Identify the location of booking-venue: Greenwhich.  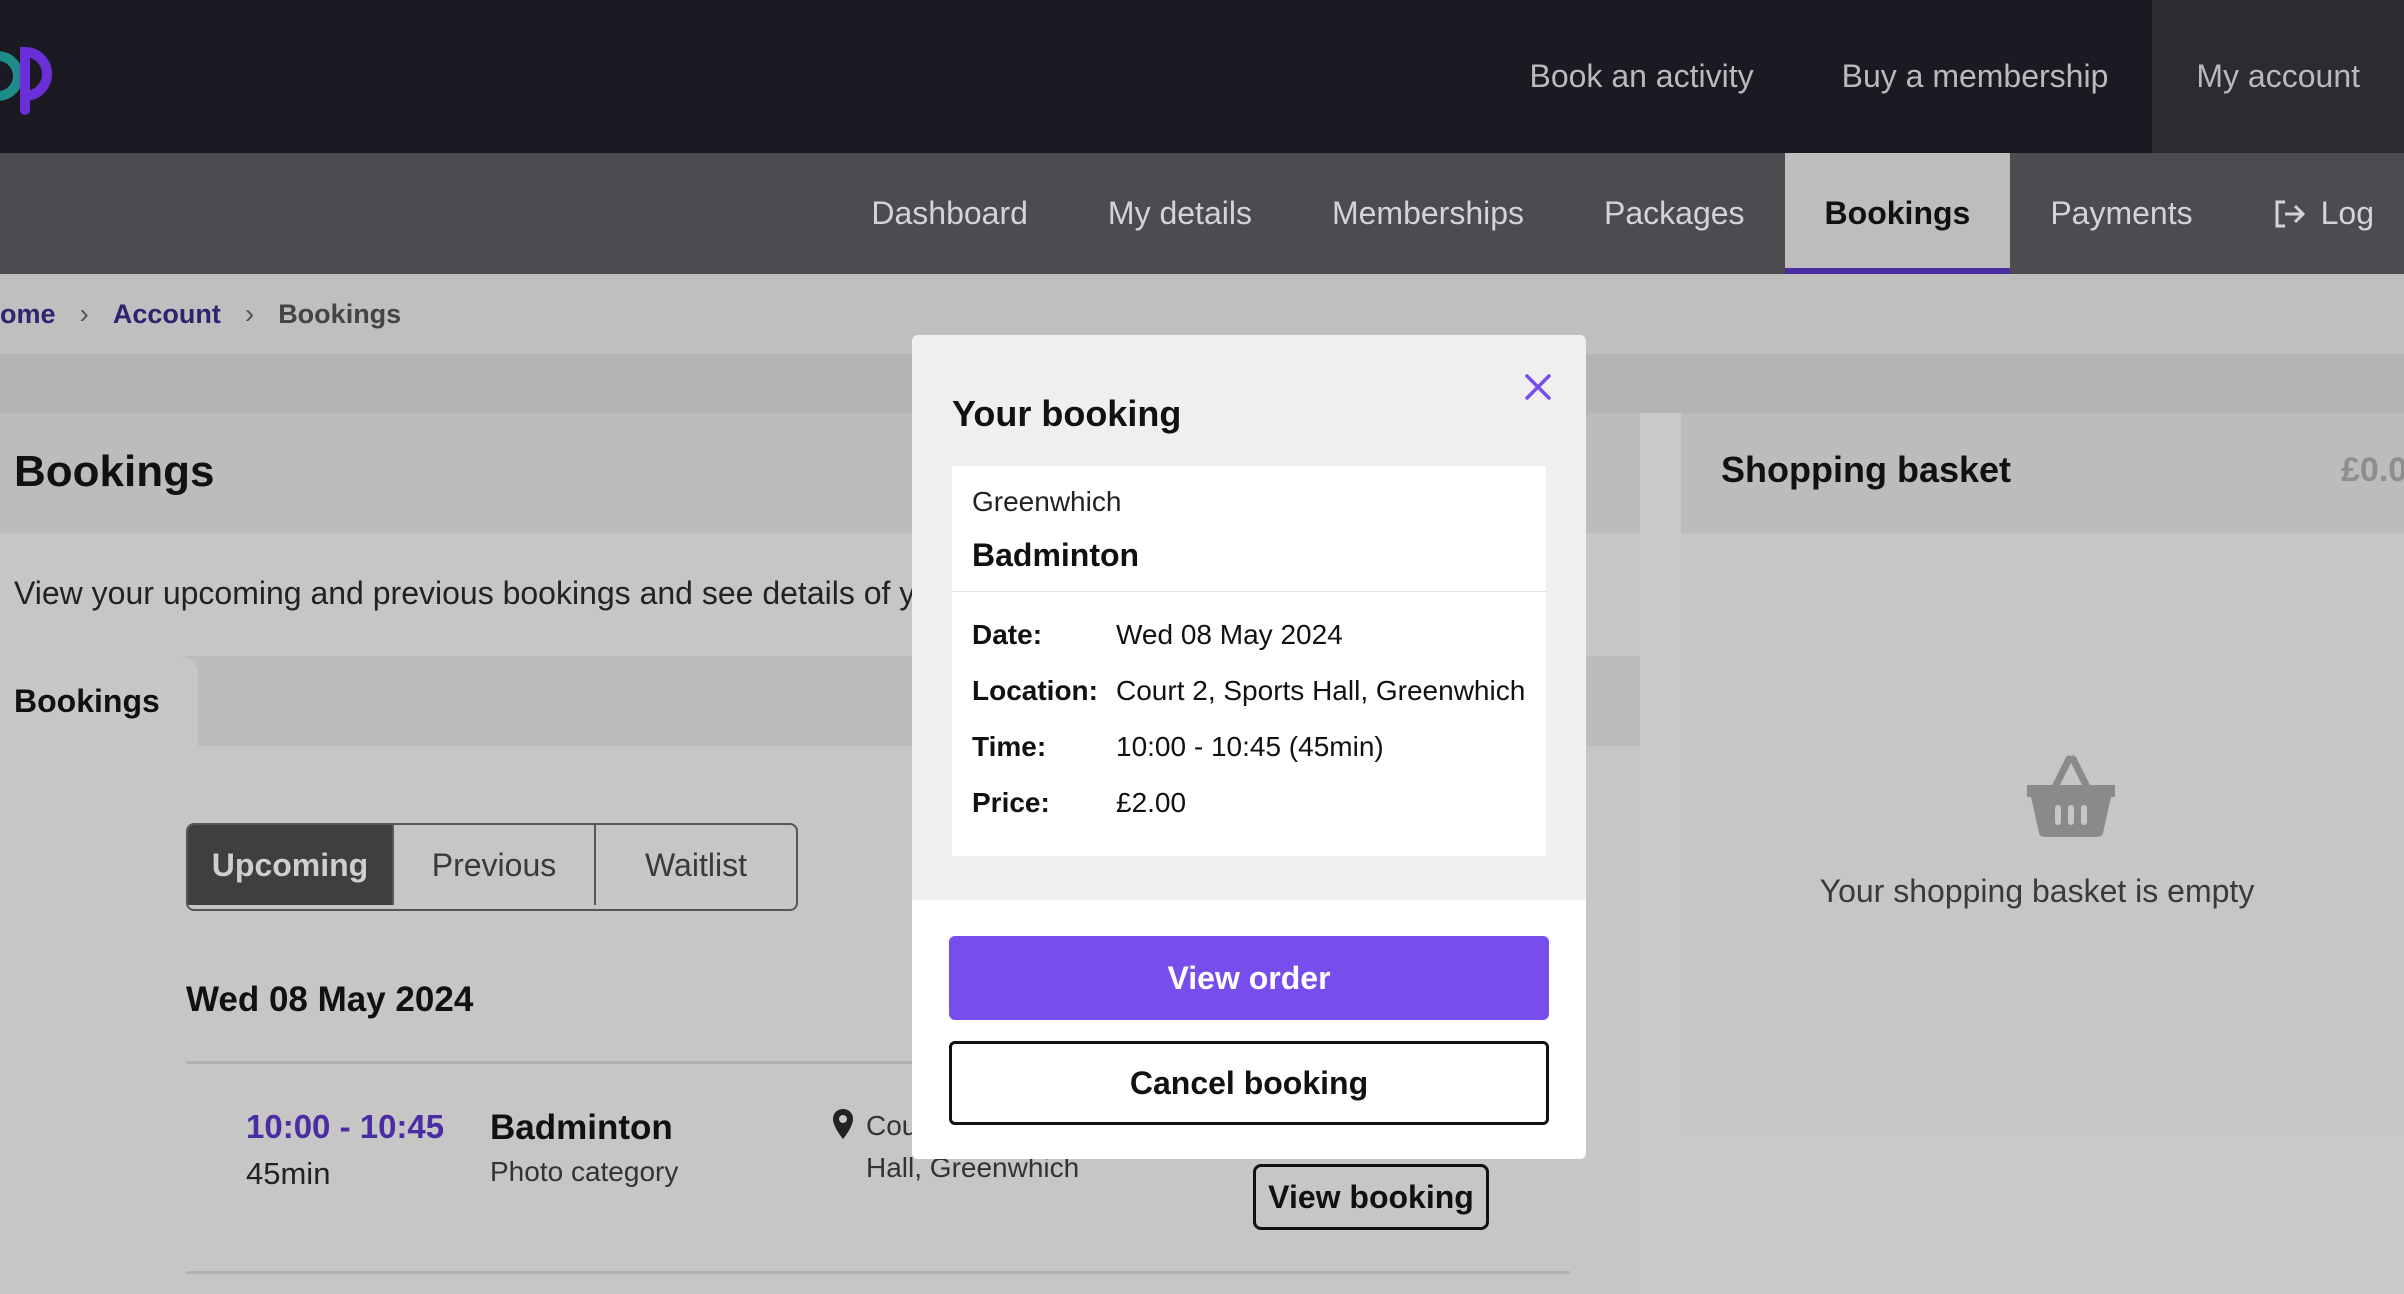
(1047, 501).